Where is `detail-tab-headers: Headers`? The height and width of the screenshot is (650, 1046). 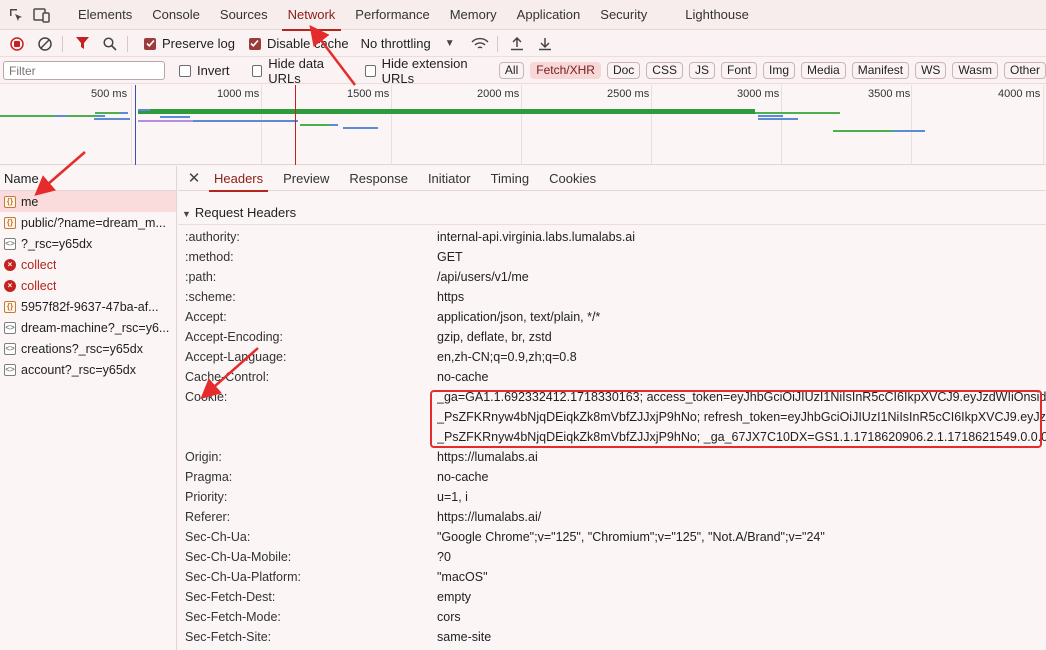 detail-tab-headers: Headers is located at coordinates (238, 179).